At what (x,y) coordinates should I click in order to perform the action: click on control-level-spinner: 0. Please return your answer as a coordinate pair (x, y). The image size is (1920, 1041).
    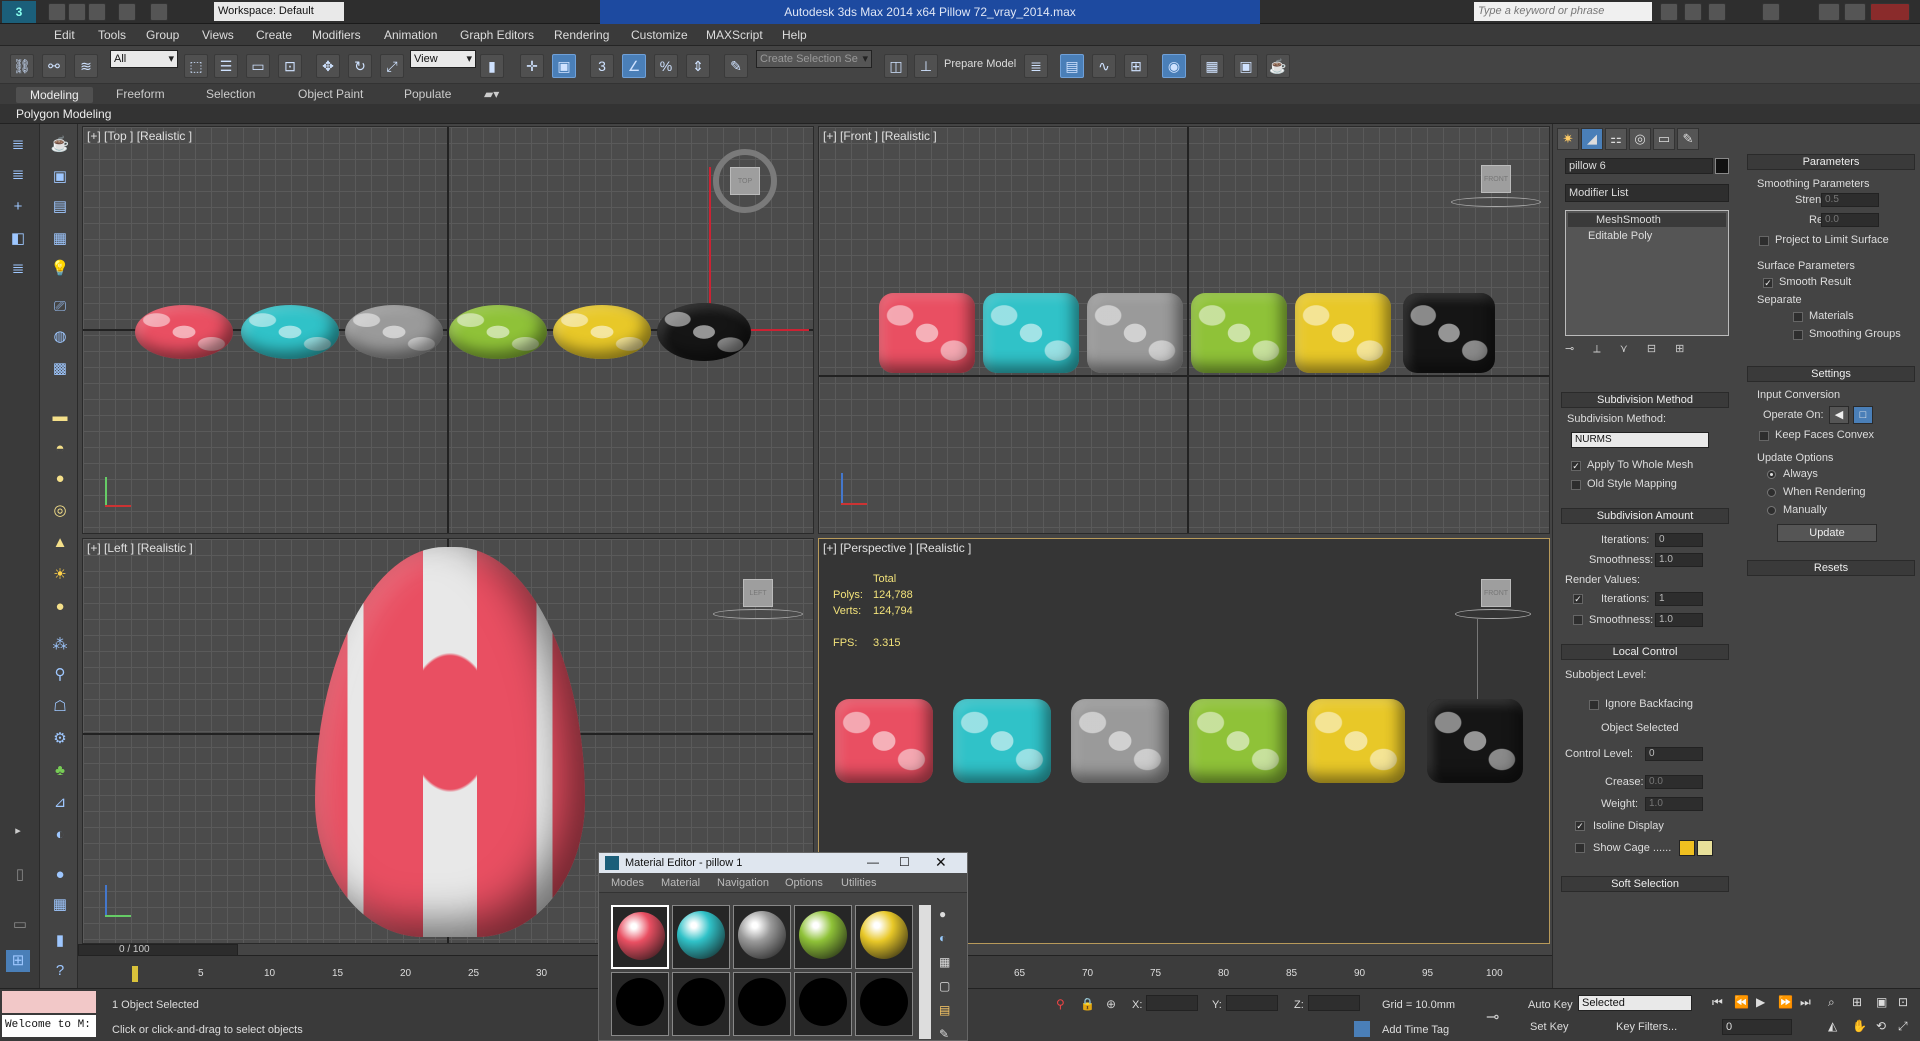
    Looking at the image, I should click on (1674, 754).